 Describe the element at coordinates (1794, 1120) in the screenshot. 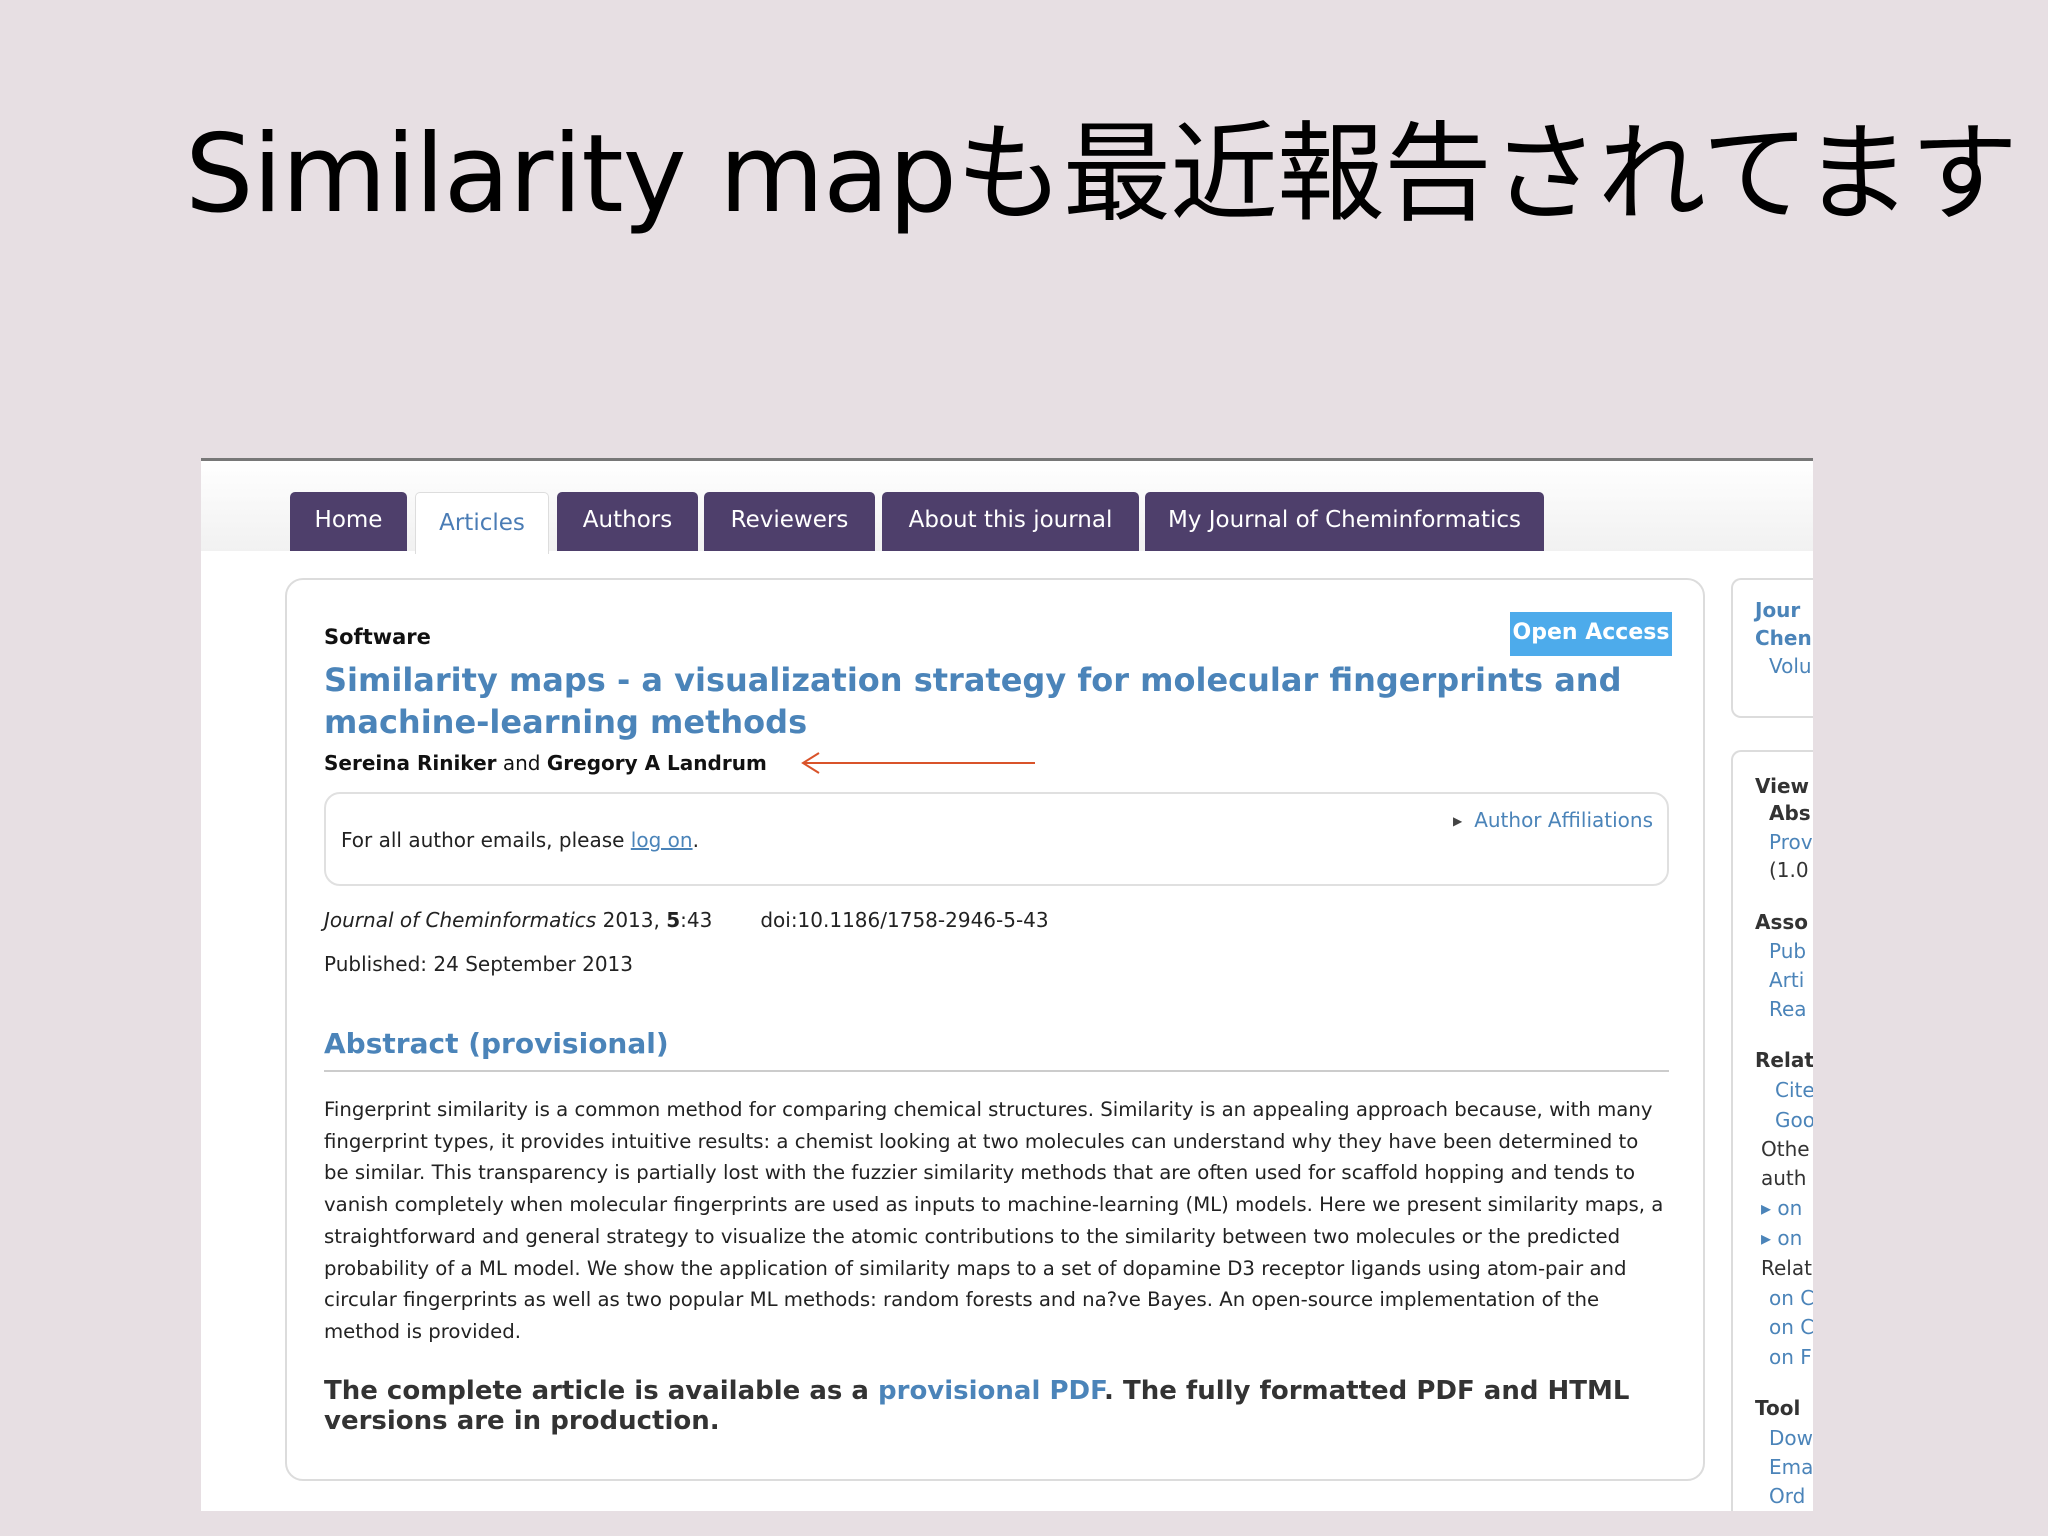

I see `sidebar-link: Goo` at that location.